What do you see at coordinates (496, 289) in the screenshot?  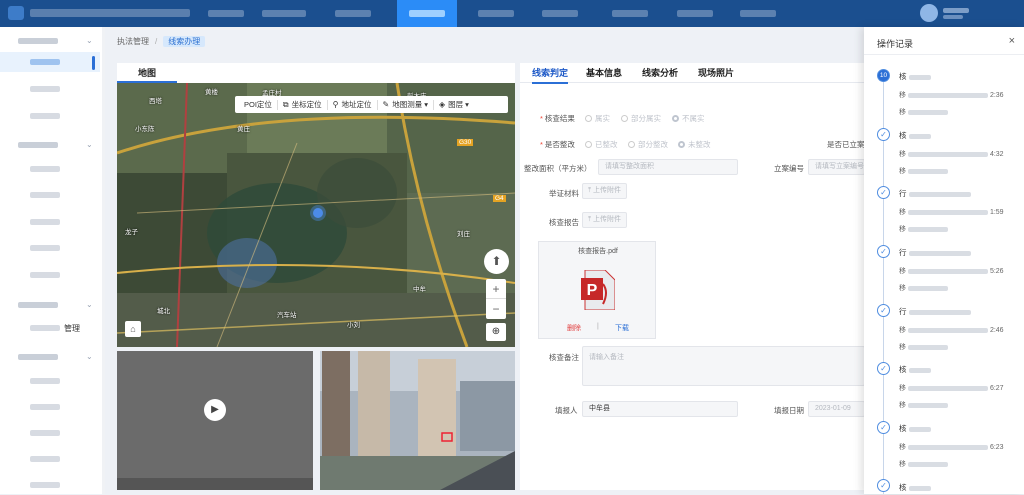 I see `zoom-in-button: +` at bounding box center [496, 289].